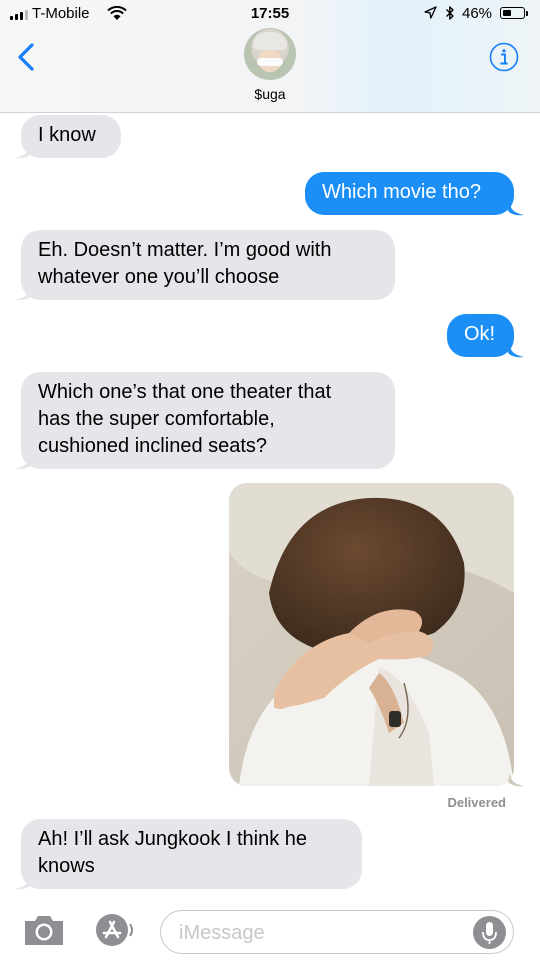 The image size is (540, 960). I want to click on dictation-button, so click(489, 932).